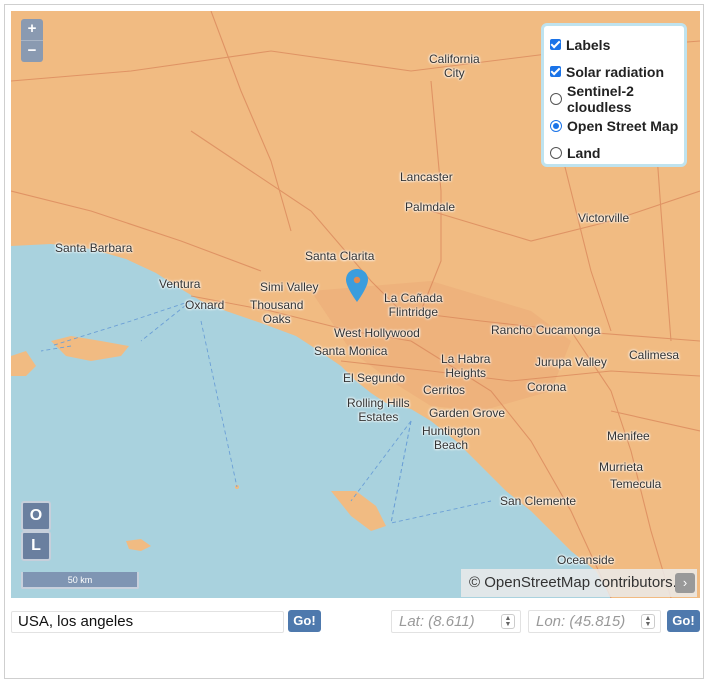 This screenshot has width=710, height=685. What do you see at coordinates (454, 66) in the screenshot?
I see `label-california-city: California City` at bounding box center [454, 66].